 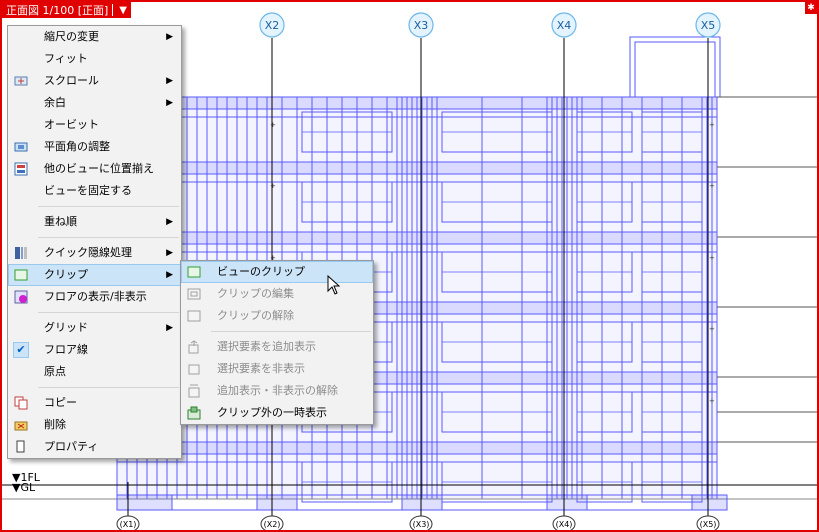 What do you see at coordinates (57, 10) in the screenshot?
I see `view-title: 正面図 1/100 [正面]` at bounding box center [57, 10].